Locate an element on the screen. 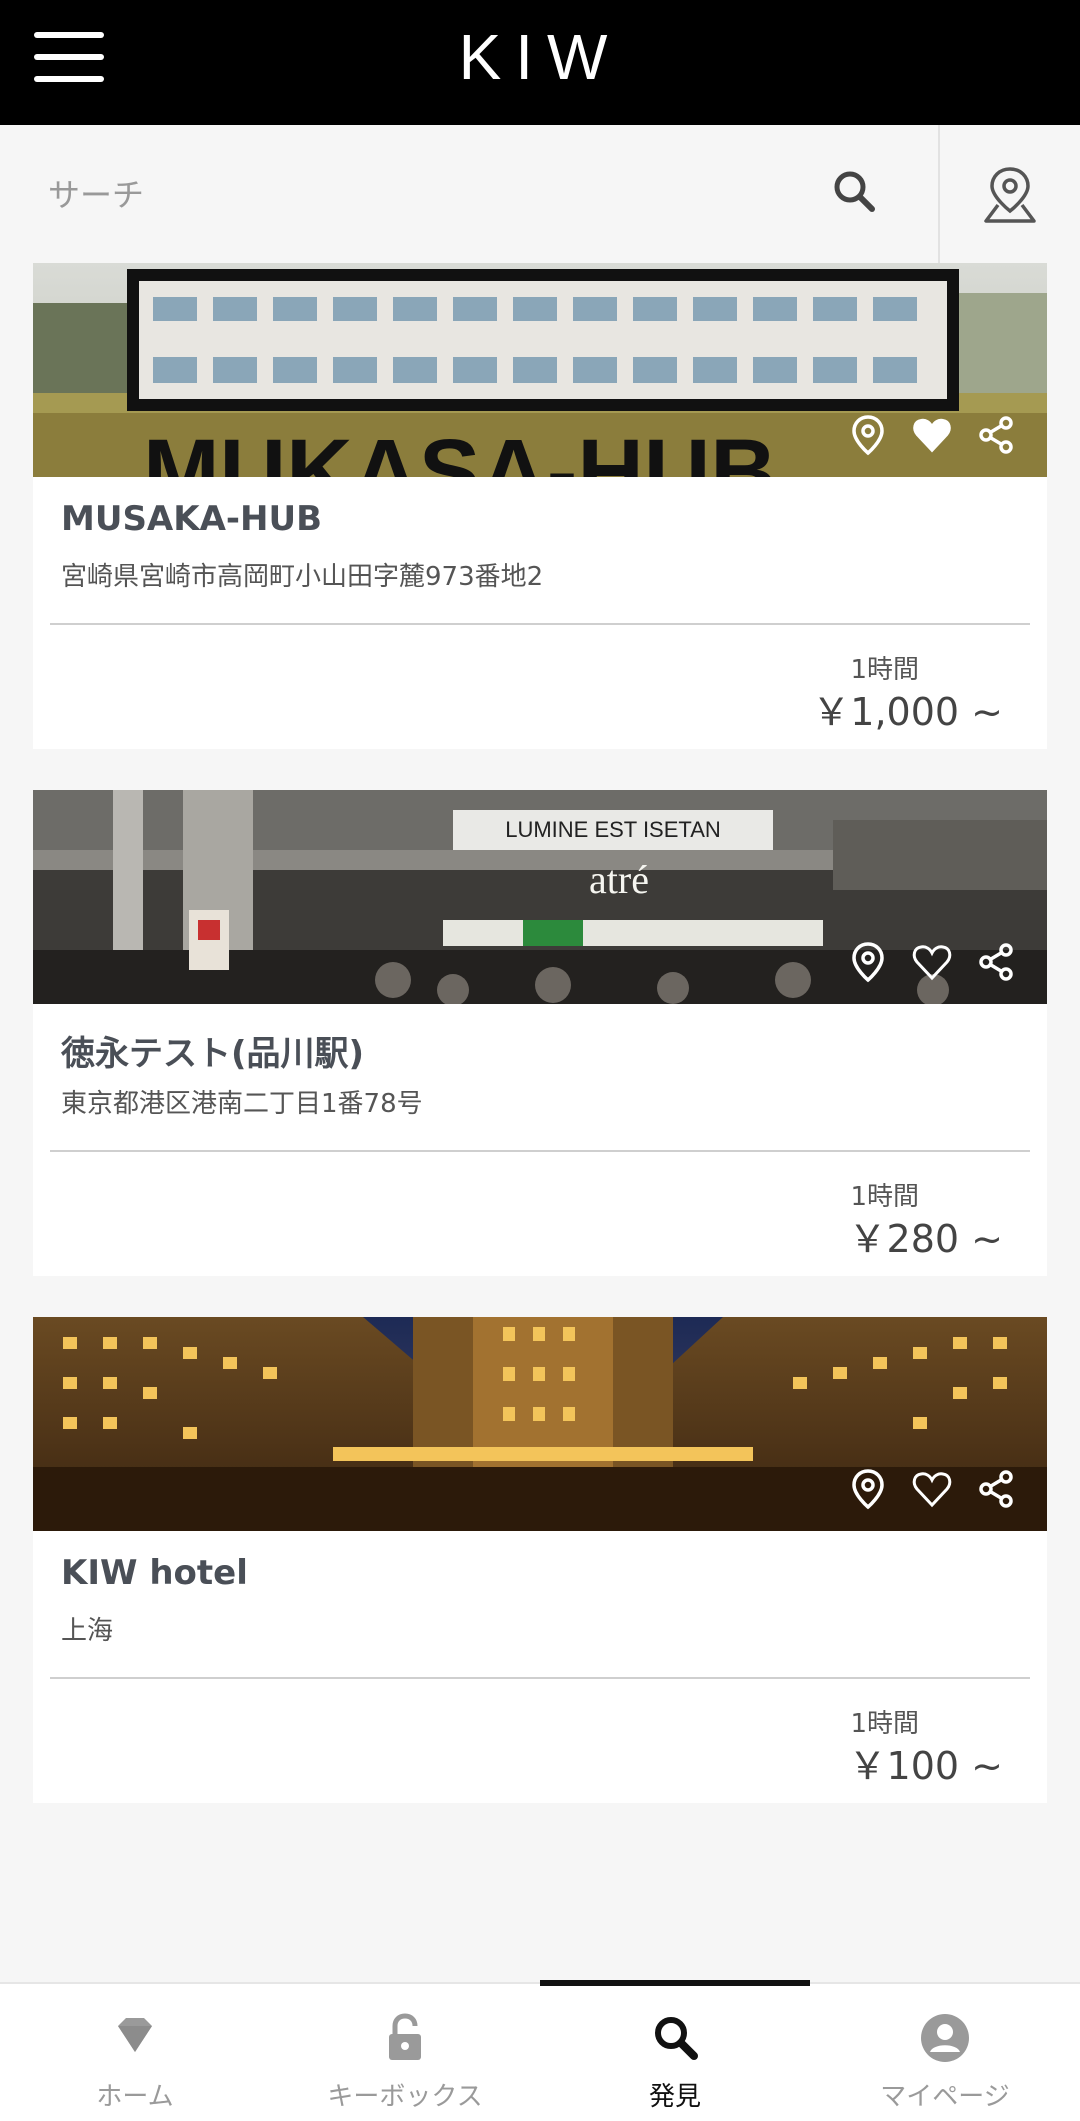  bottom-navigation: ホーム キーボックス 発見 マイページ is located at coordinates (540, 2050).